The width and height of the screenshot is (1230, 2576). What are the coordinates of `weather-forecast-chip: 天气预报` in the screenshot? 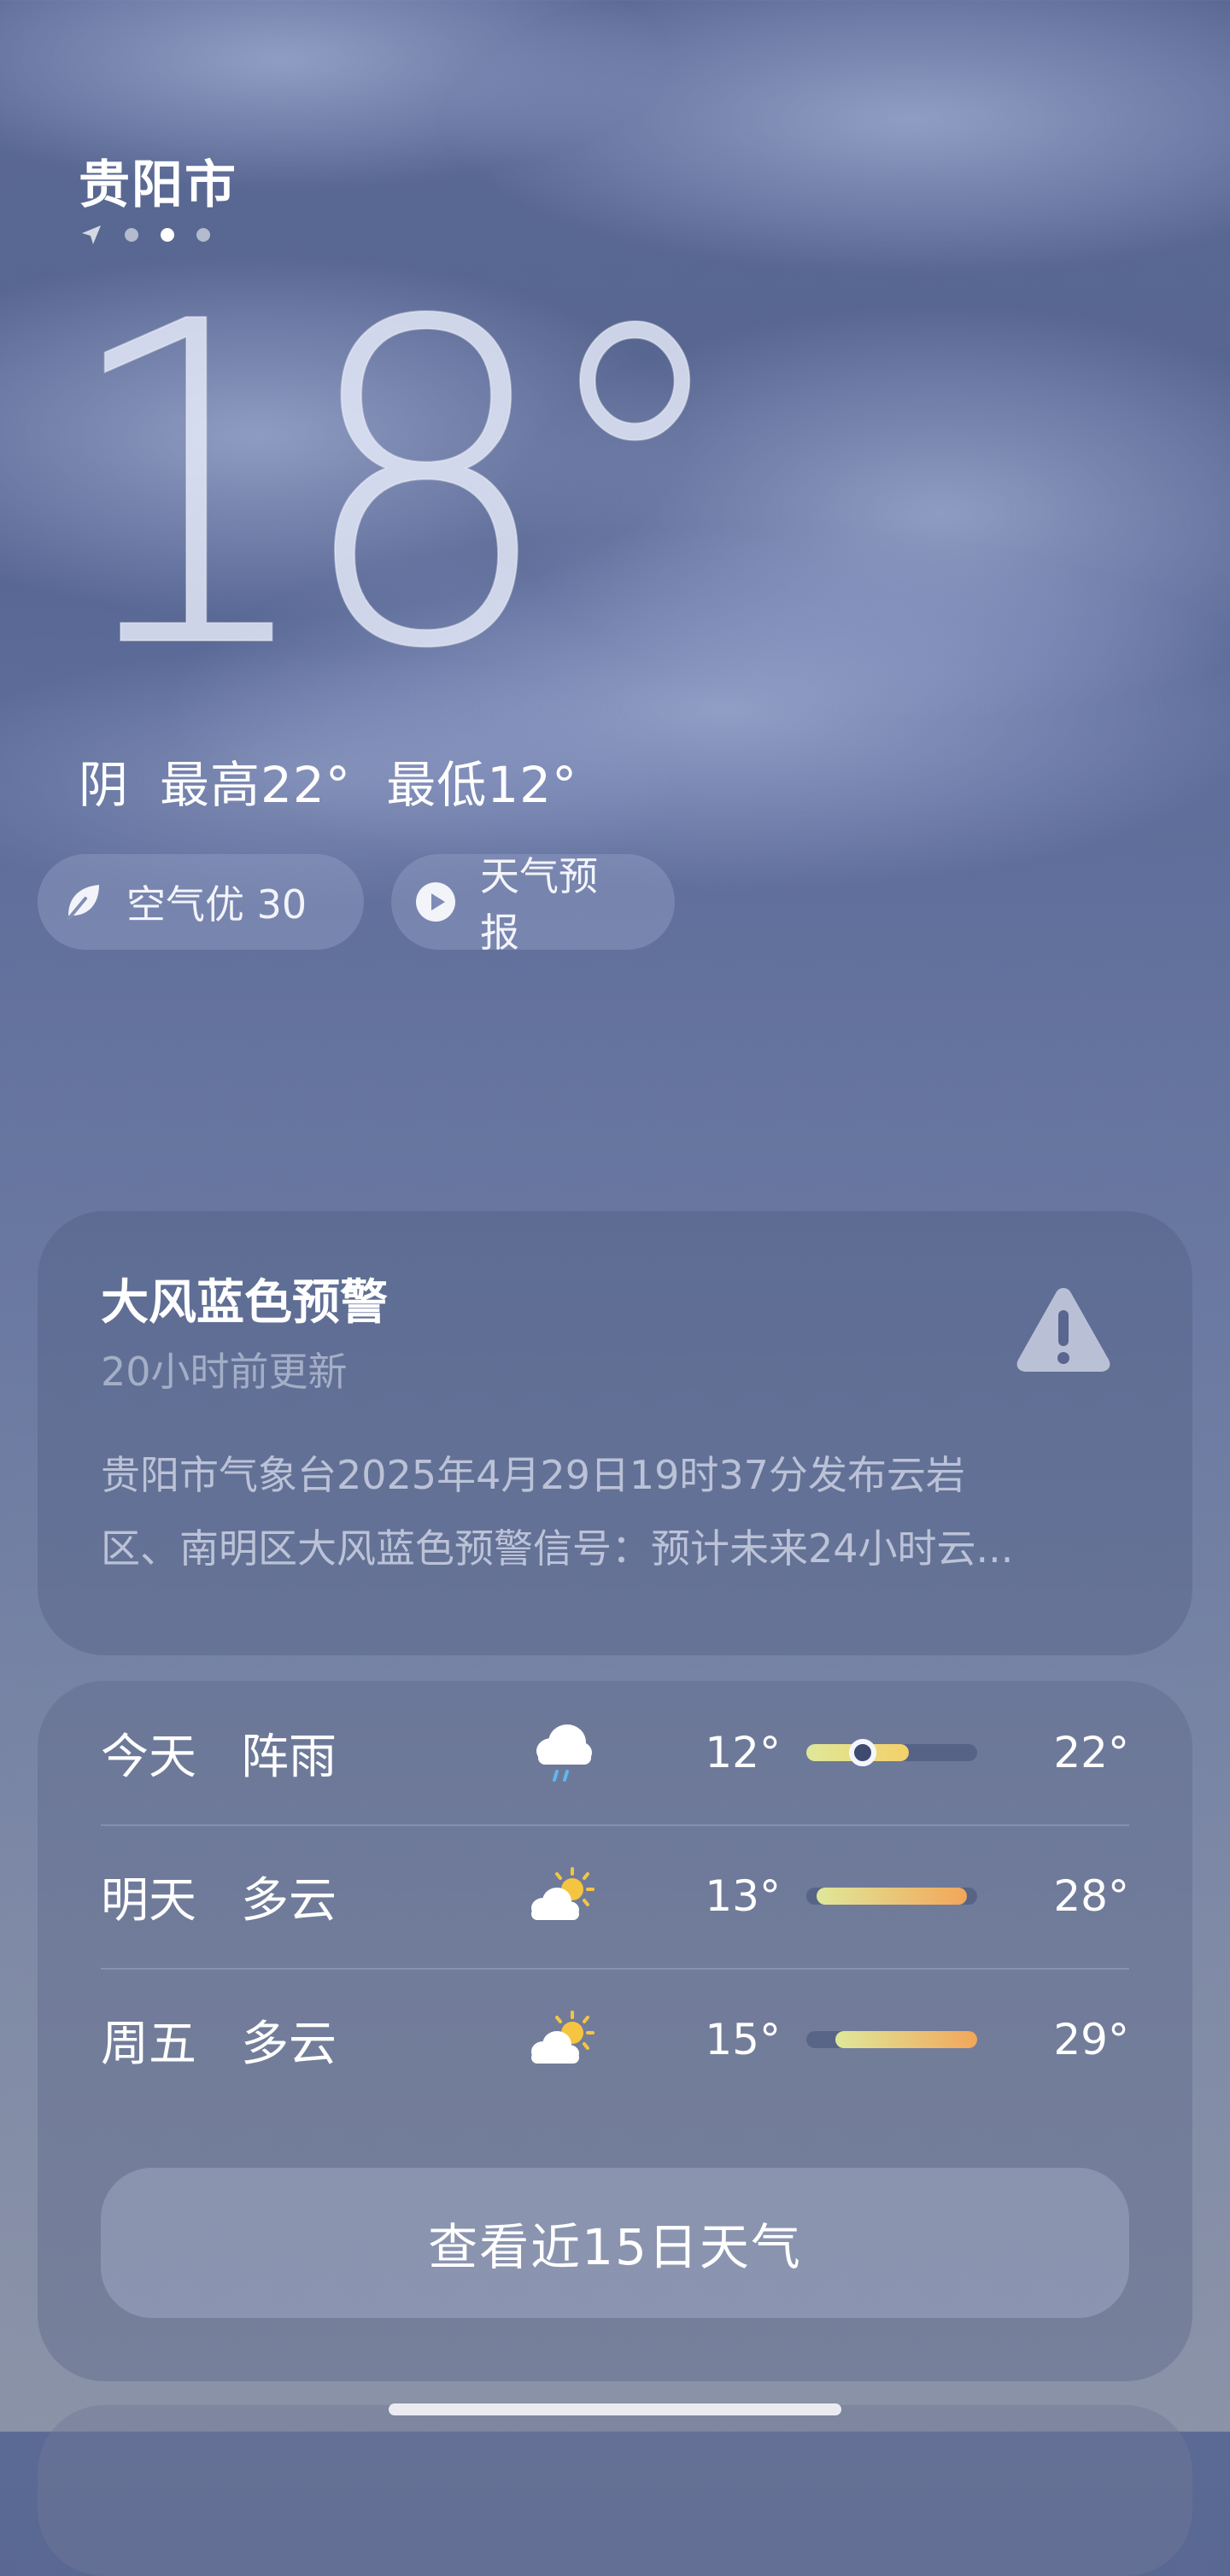 It's located at (533, 904).